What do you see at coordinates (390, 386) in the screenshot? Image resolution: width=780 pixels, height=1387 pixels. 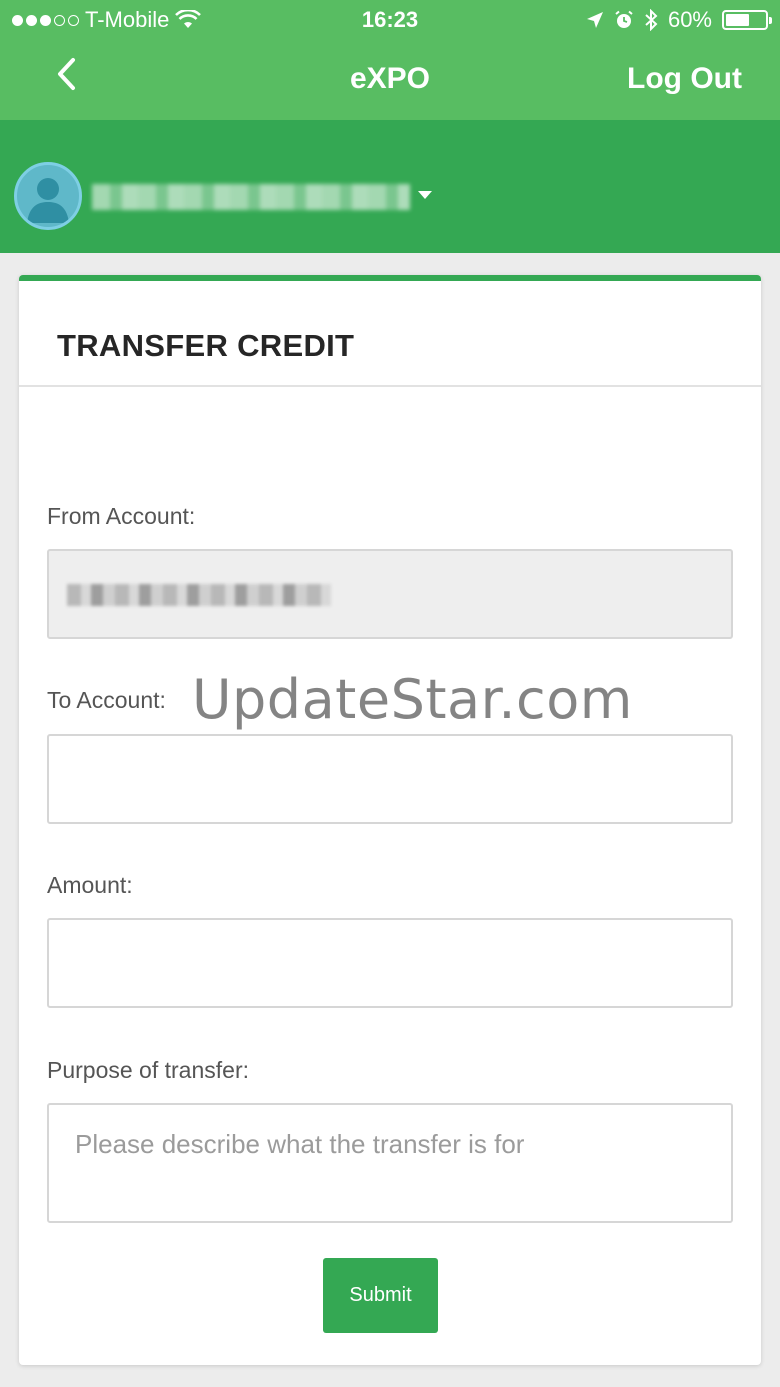 I see `title-divider` at bounding box center [390, 386].